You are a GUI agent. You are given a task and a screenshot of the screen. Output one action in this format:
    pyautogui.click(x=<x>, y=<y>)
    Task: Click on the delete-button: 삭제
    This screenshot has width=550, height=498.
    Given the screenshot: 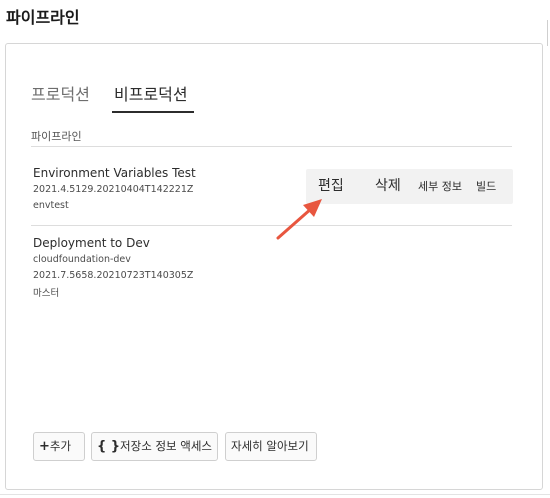 What is the action you would take?
    pyautogui.click(x=388, y=186)
    